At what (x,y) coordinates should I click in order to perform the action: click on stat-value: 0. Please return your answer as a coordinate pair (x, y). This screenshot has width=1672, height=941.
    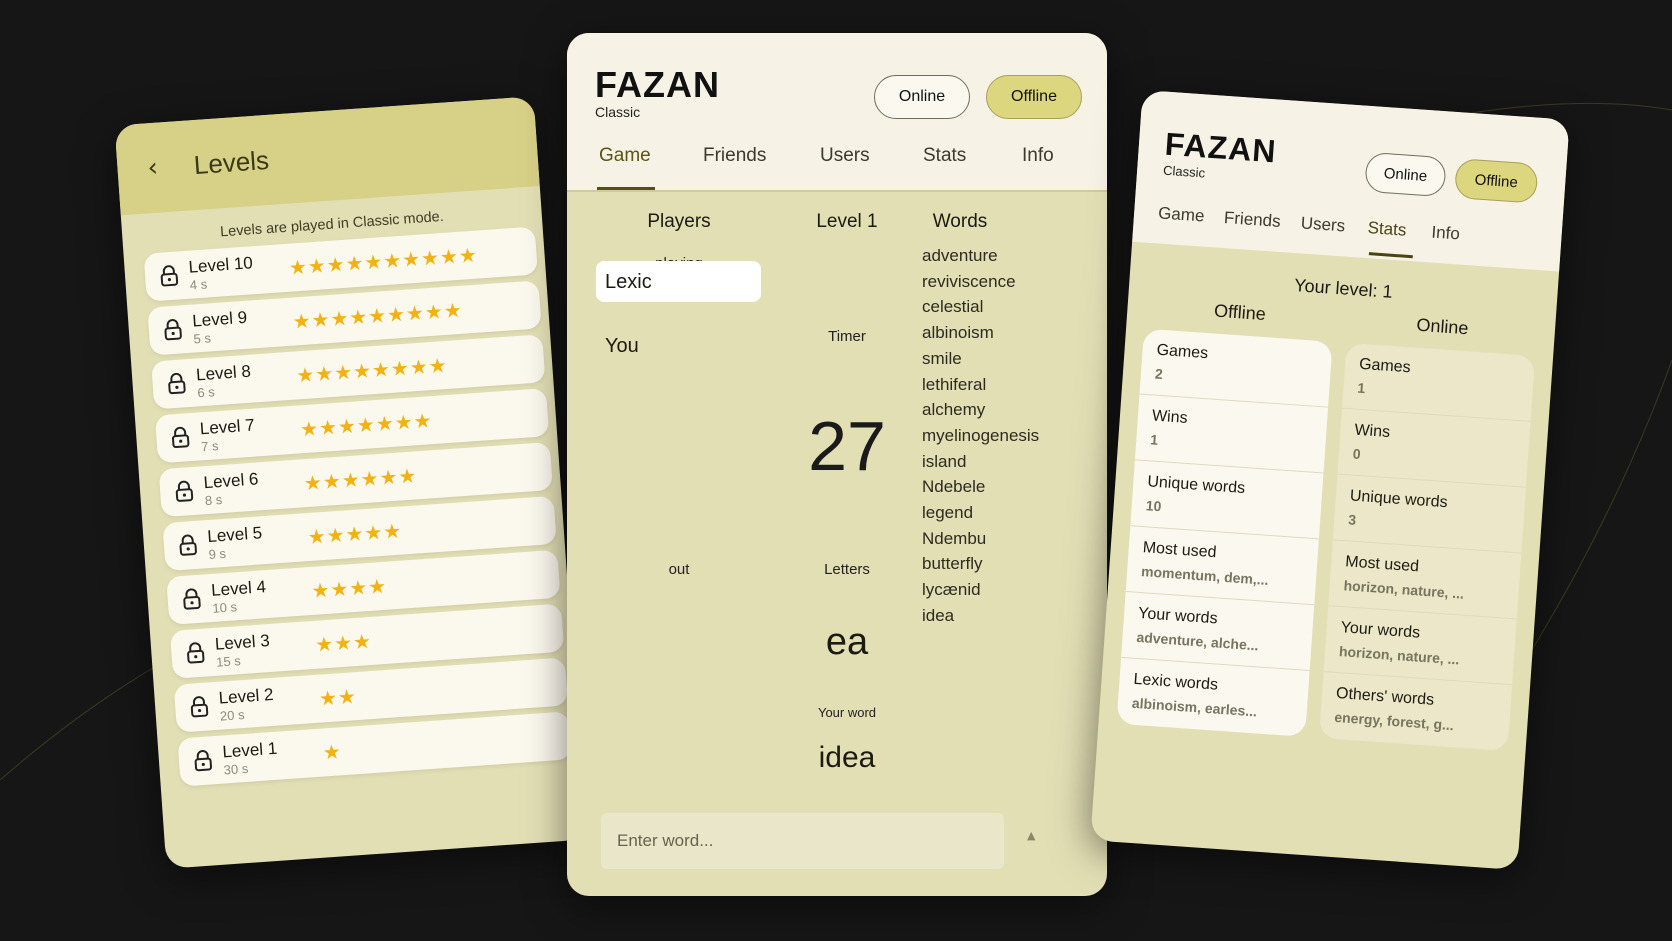
    Looking at the image, I should click on (1357, 454).